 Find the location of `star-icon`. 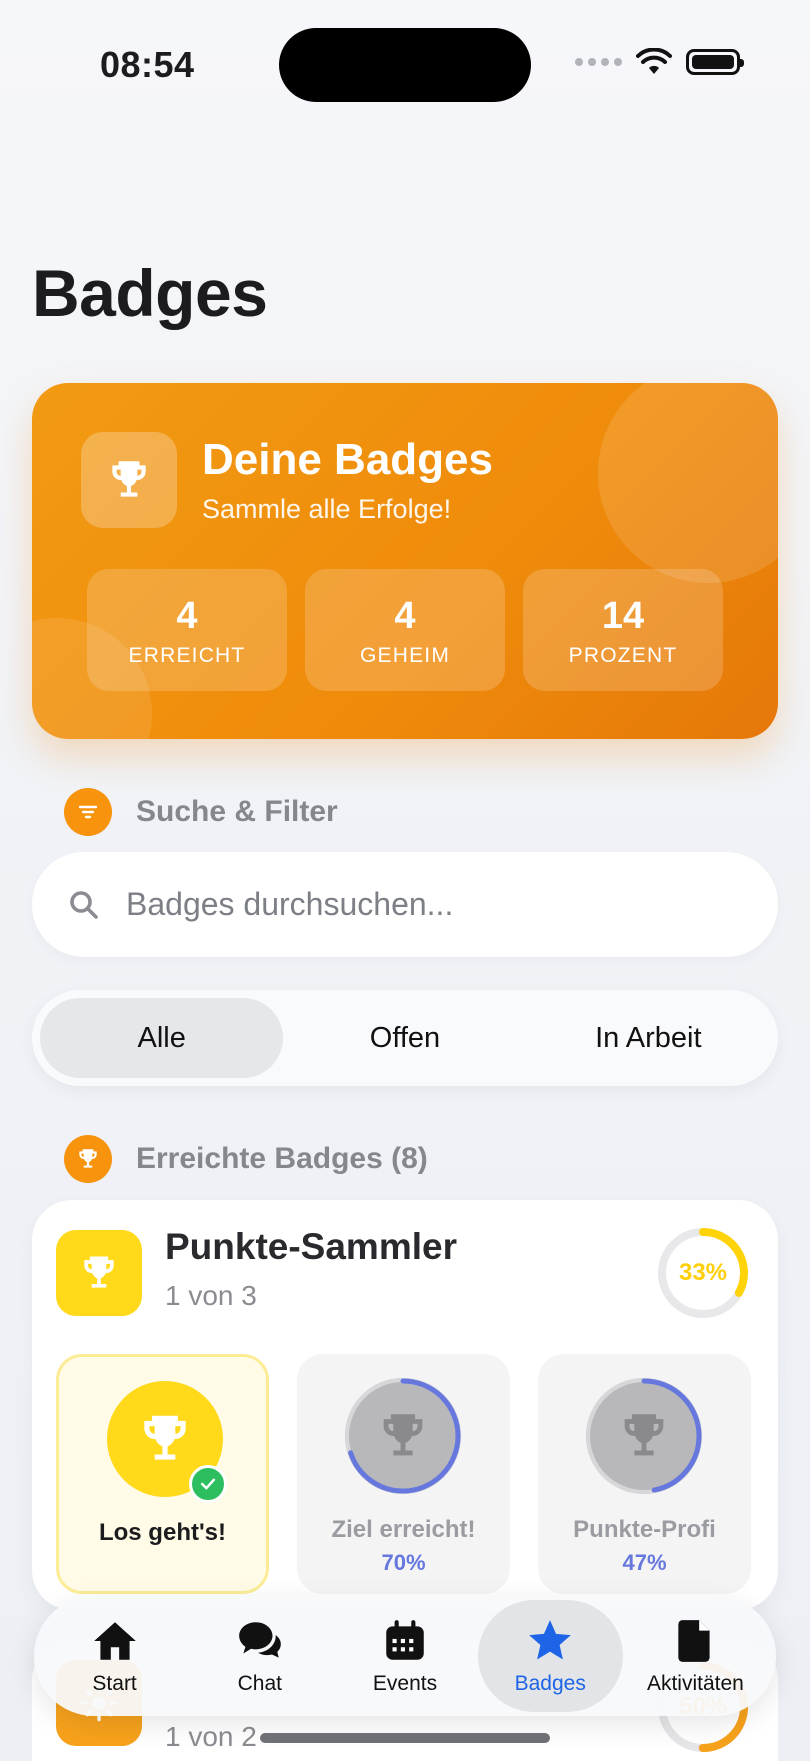

star-icon is located at coordinates (550, 1640).